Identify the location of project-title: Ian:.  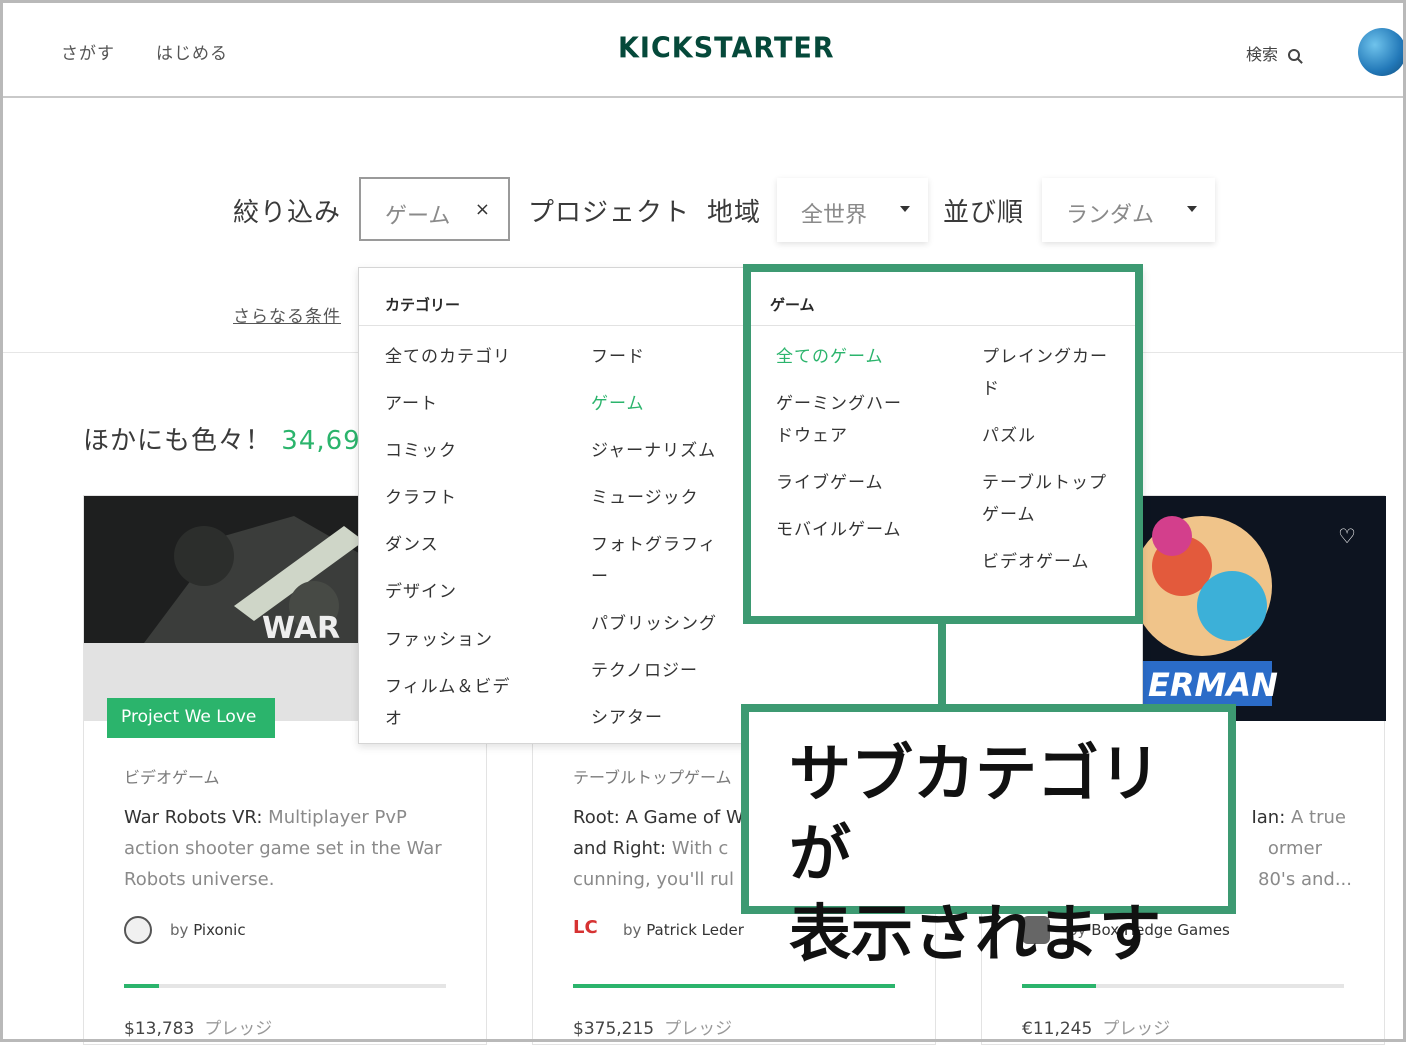
(1268, 817).